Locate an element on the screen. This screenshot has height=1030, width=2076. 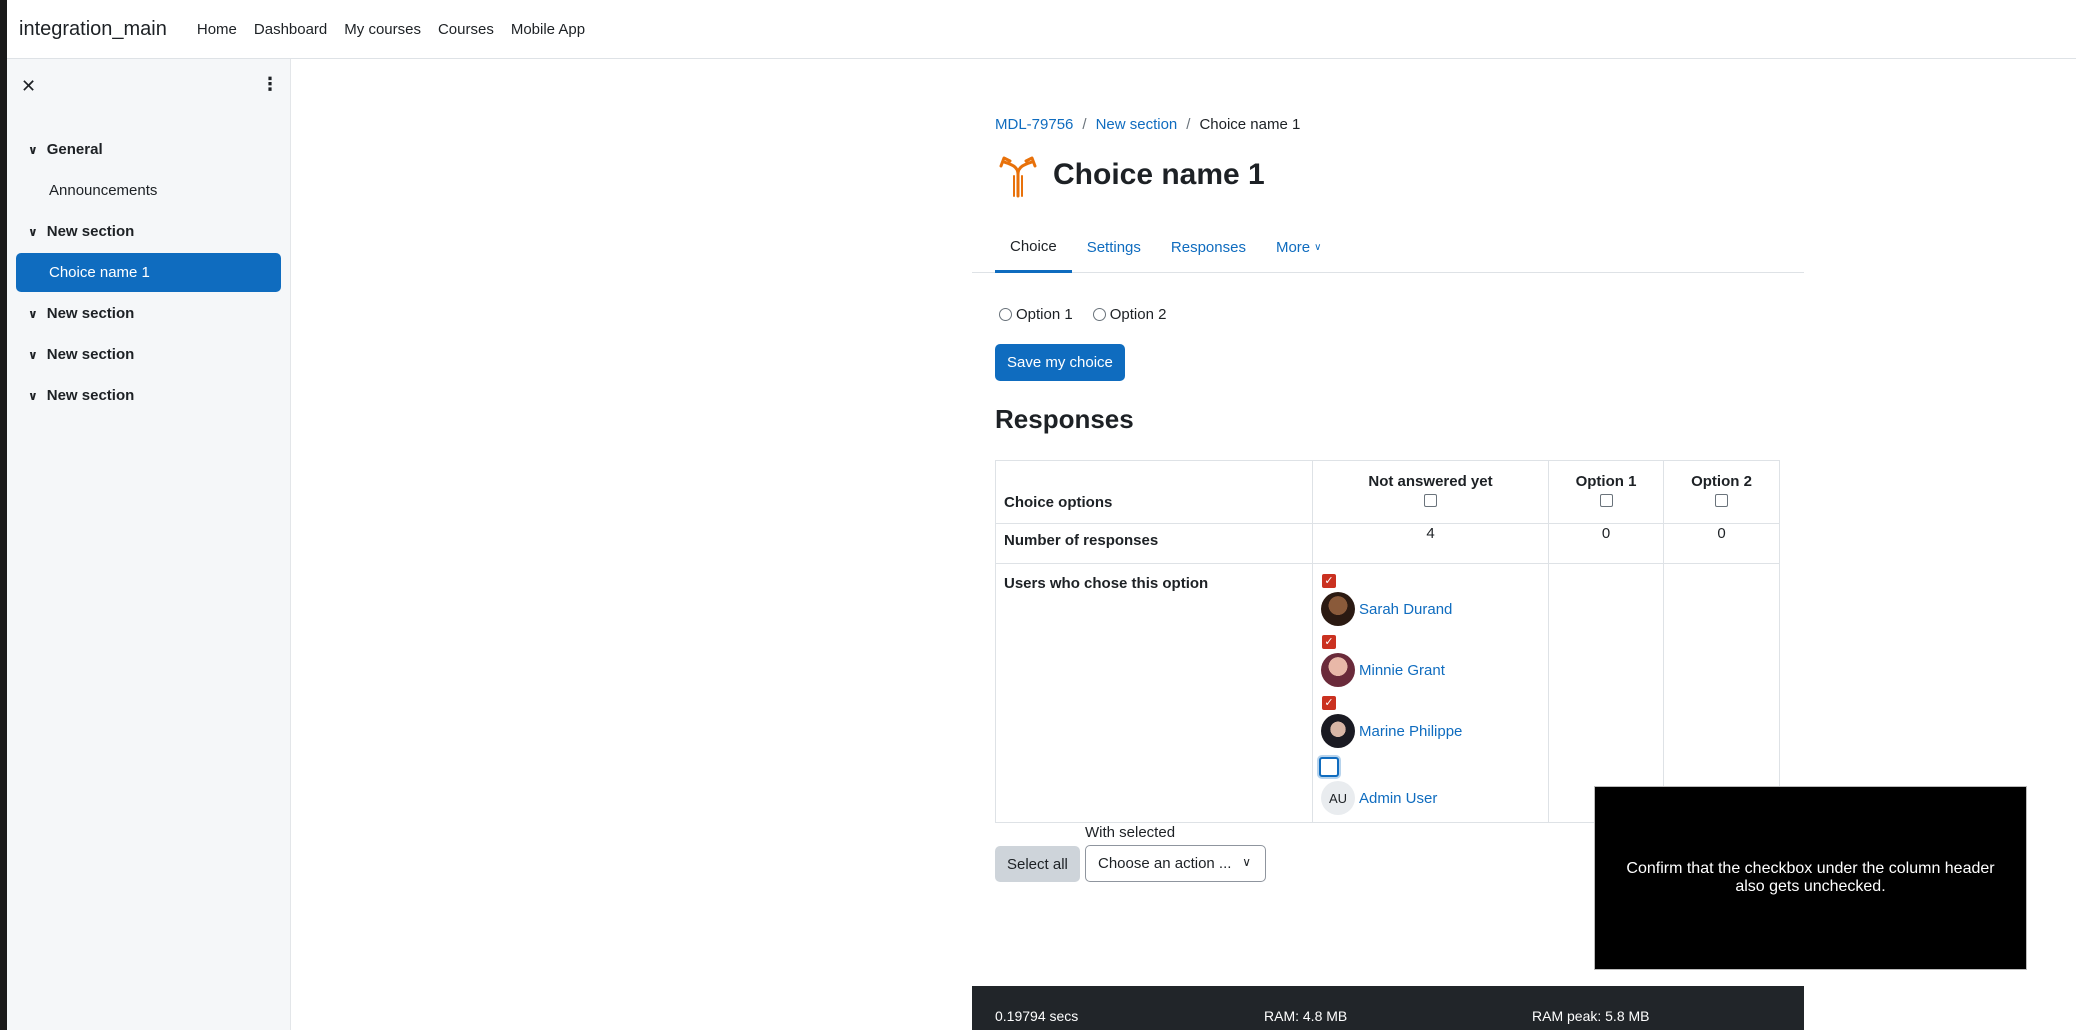
user-line: Minnie Grant is located at coordinates (1434, 670).